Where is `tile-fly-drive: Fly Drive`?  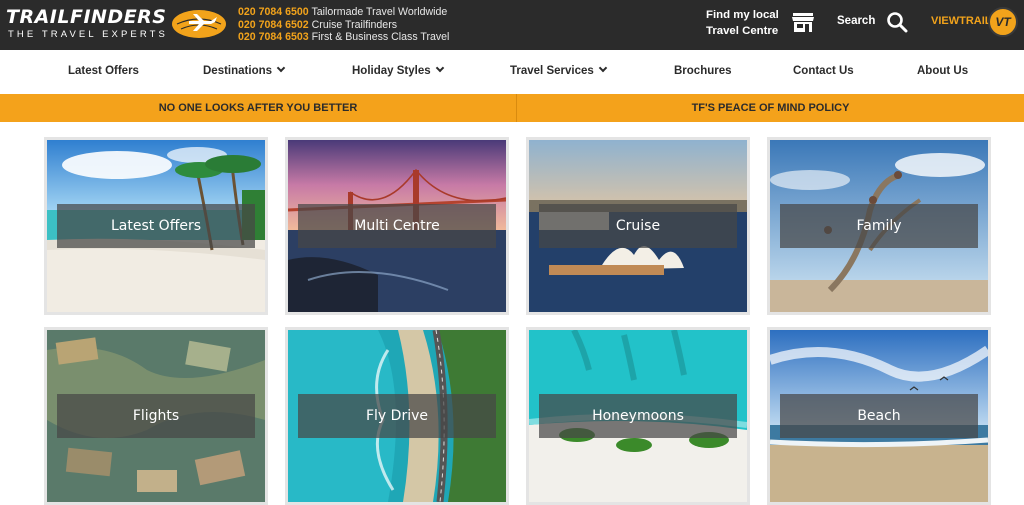 tile-fly-drive: Fly Drive is located at coordinates (397, 416).